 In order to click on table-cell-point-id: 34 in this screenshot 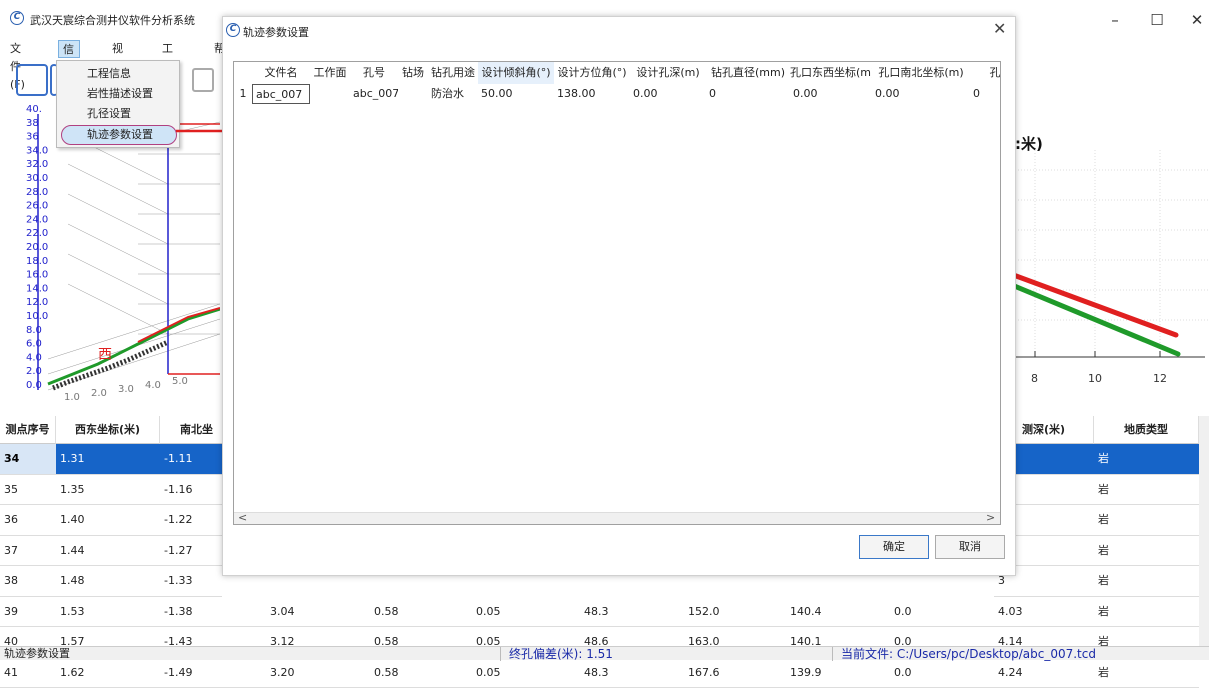, I will do `click(28, 459)`.